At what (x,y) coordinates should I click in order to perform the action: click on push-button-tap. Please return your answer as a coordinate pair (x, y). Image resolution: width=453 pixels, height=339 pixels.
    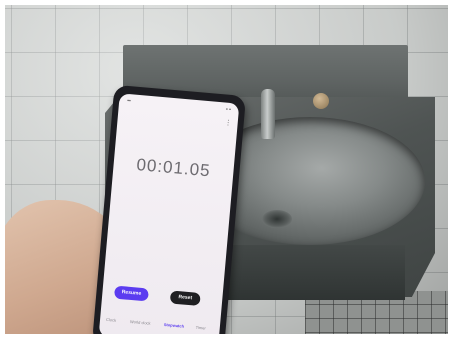
    Looking at the image, I should click on (321, 101).